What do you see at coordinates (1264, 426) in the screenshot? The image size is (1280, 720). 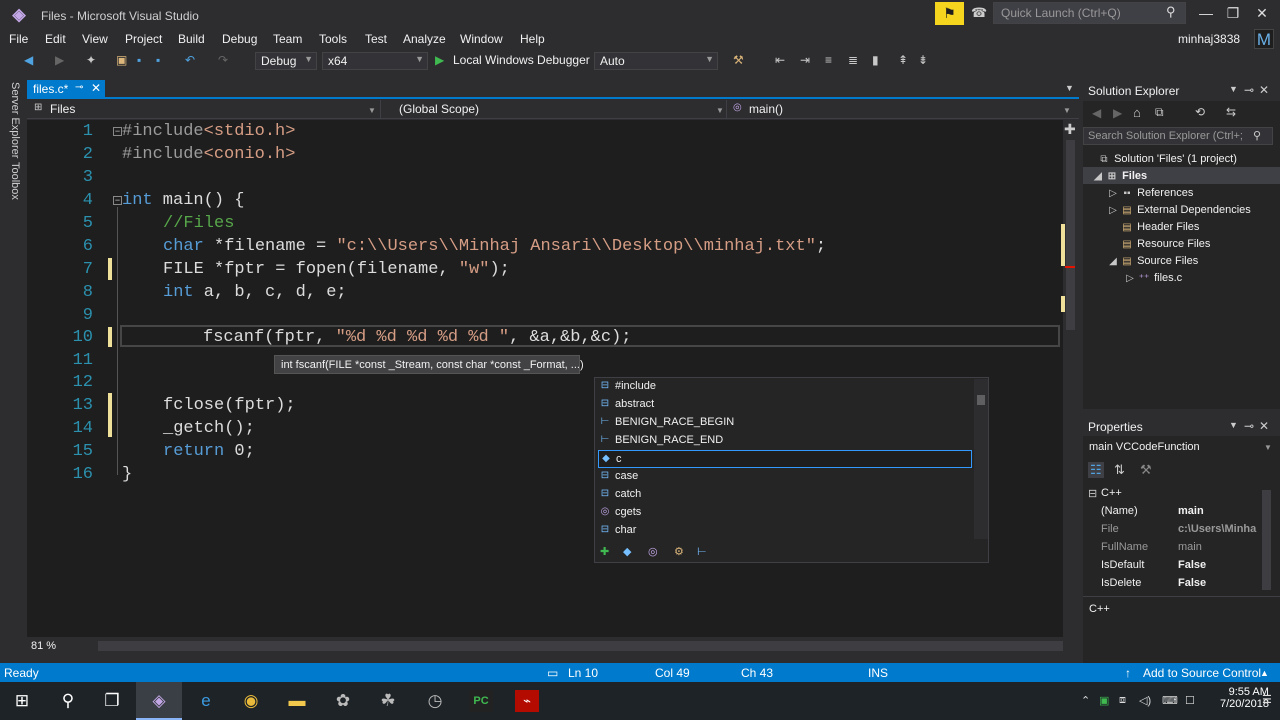 I see `close-icon: ✕` at bounding box center [1264, 426].